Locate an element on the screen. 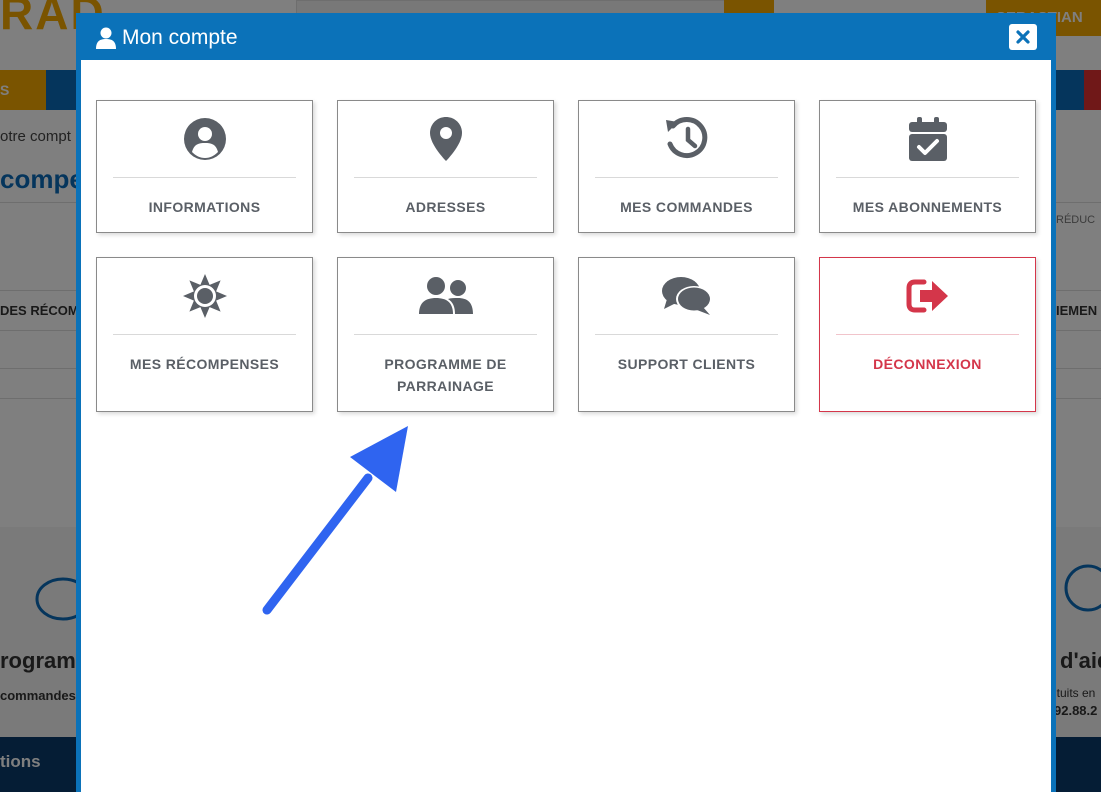 Image resolution: width=1101 pixels, height=792 pixels. annotation-arrow is located at coordinates (335, 520).